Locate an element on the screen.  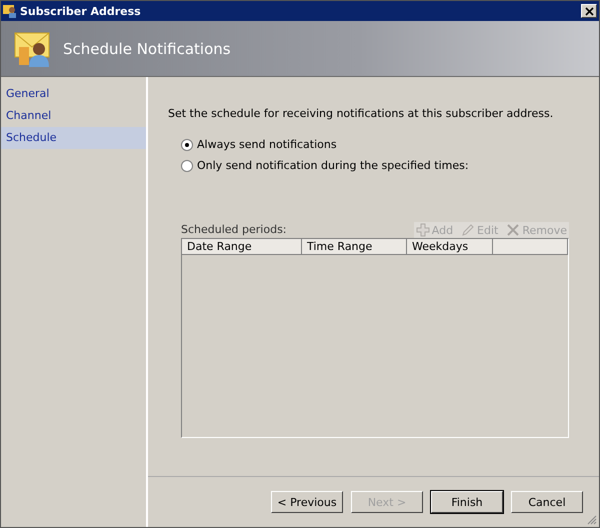
page-title: Schedule Notifications is located at coordinates (147, 49).